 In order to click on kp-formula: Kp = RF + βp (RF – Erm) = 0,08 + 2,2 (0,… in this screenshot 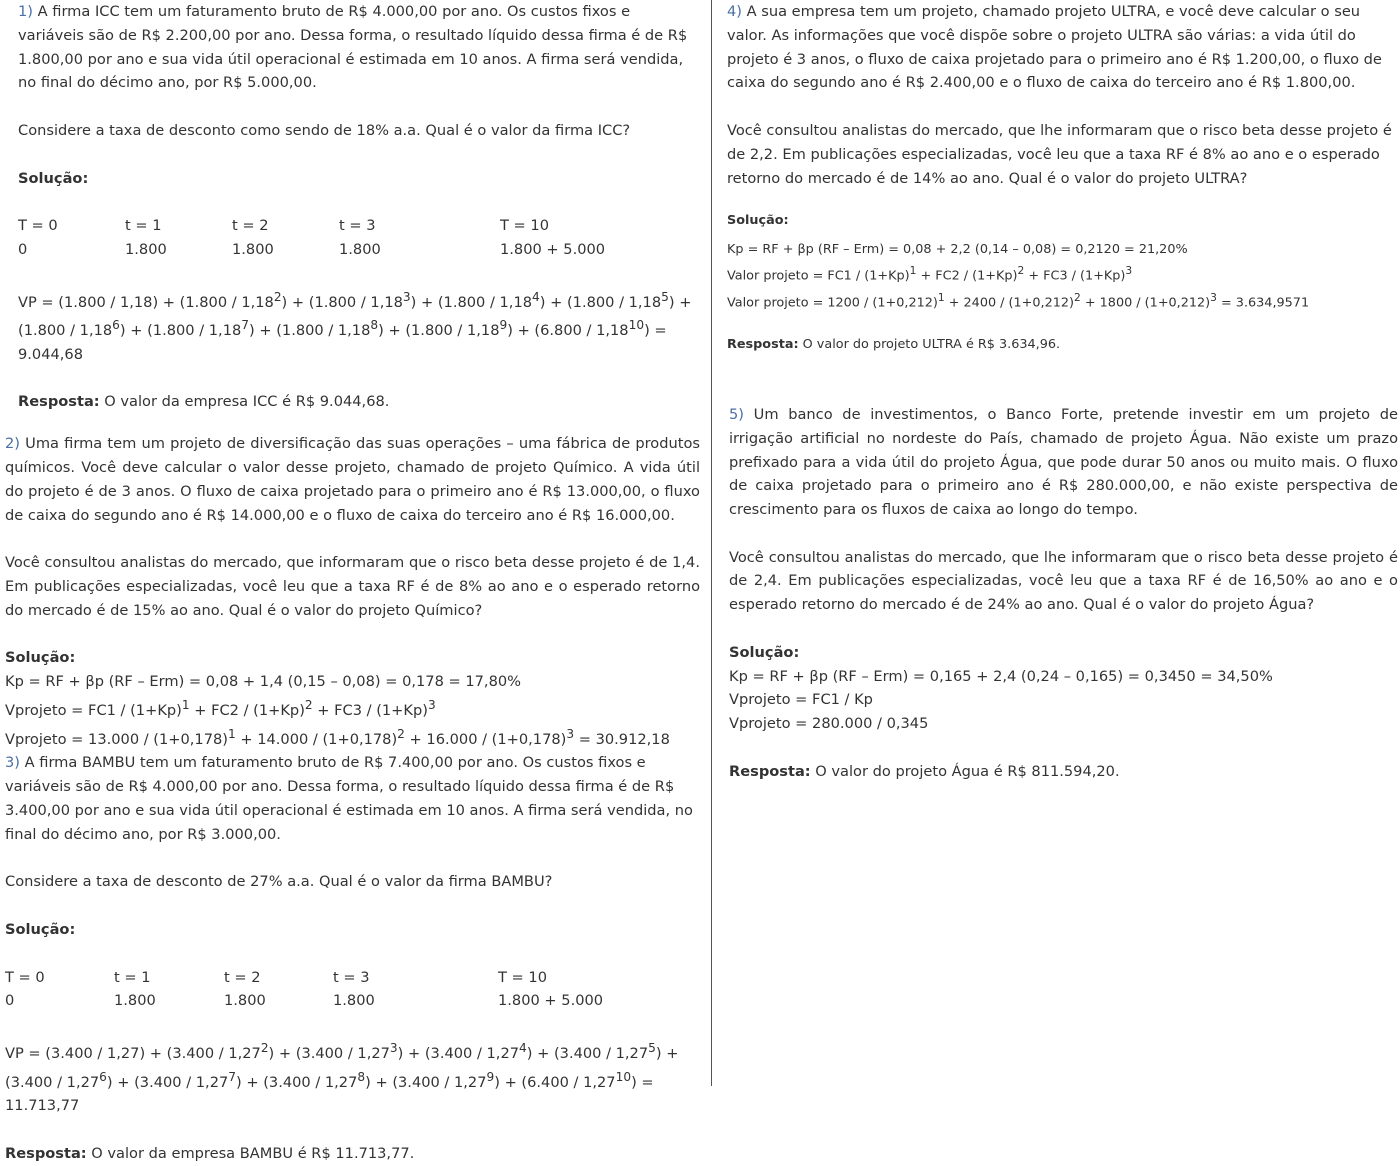, I will do `click(957, 250)`.